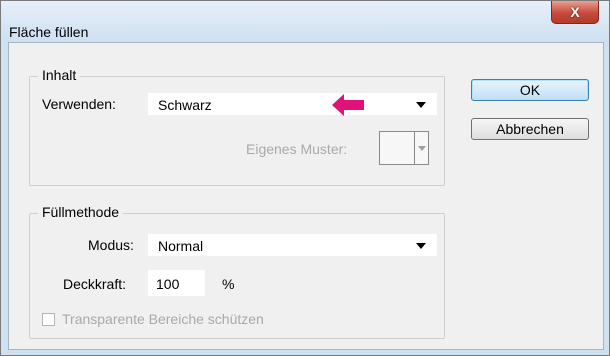 The width and height of the screenshot is (610, 356). What do you see at coordinates (292, 104) in the screenshot?
I see `use-dropdown: Schwarz` at bounding box center [292, 104].